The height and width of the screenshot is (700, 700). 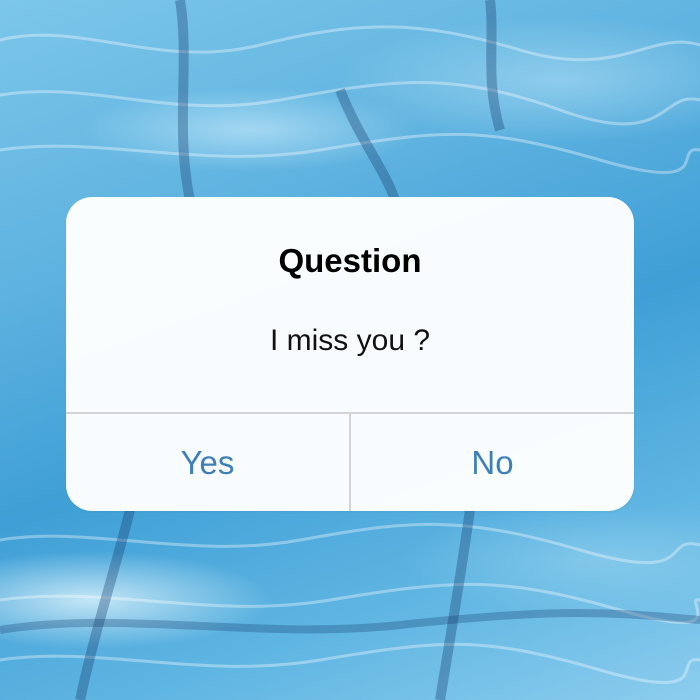 I want to click on no-button: No, so click(x=492, y=462).